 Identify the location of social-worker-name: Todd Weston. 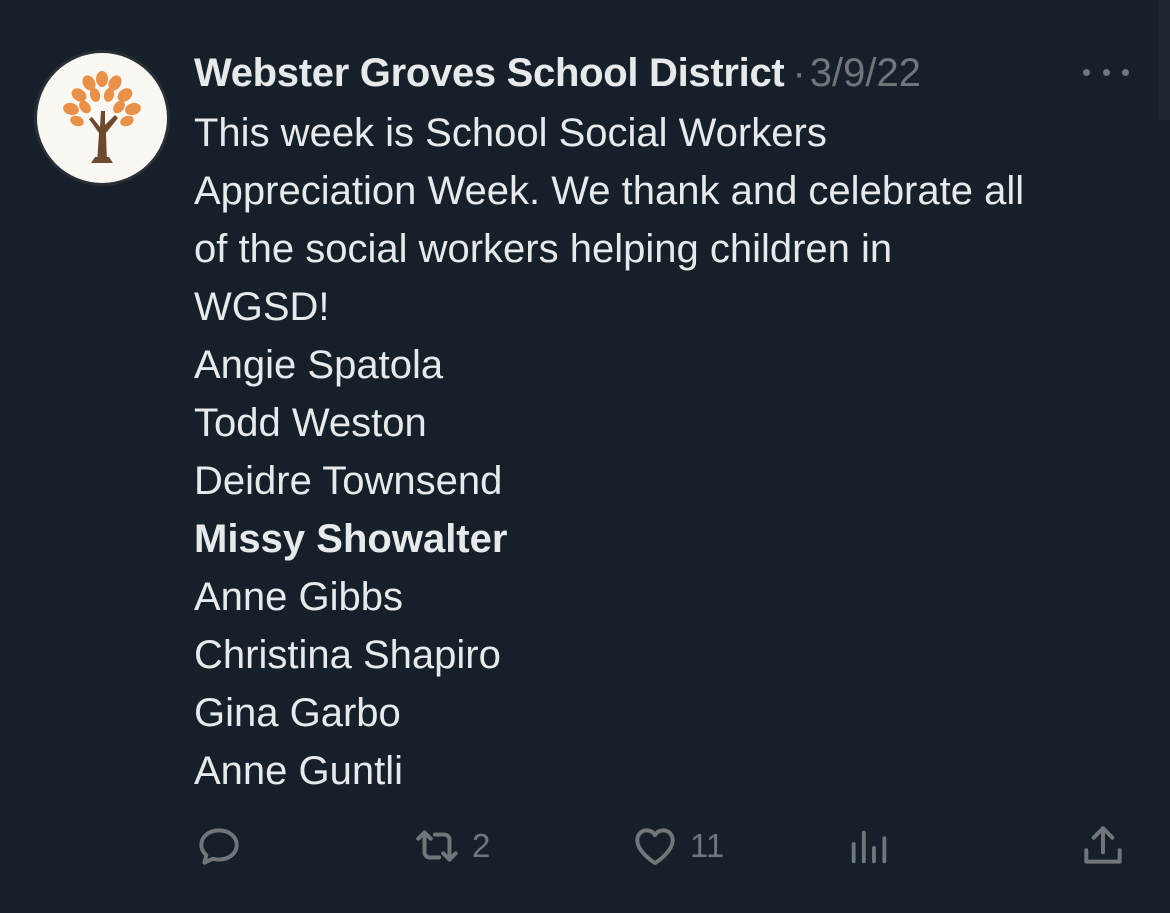
(310, 423).